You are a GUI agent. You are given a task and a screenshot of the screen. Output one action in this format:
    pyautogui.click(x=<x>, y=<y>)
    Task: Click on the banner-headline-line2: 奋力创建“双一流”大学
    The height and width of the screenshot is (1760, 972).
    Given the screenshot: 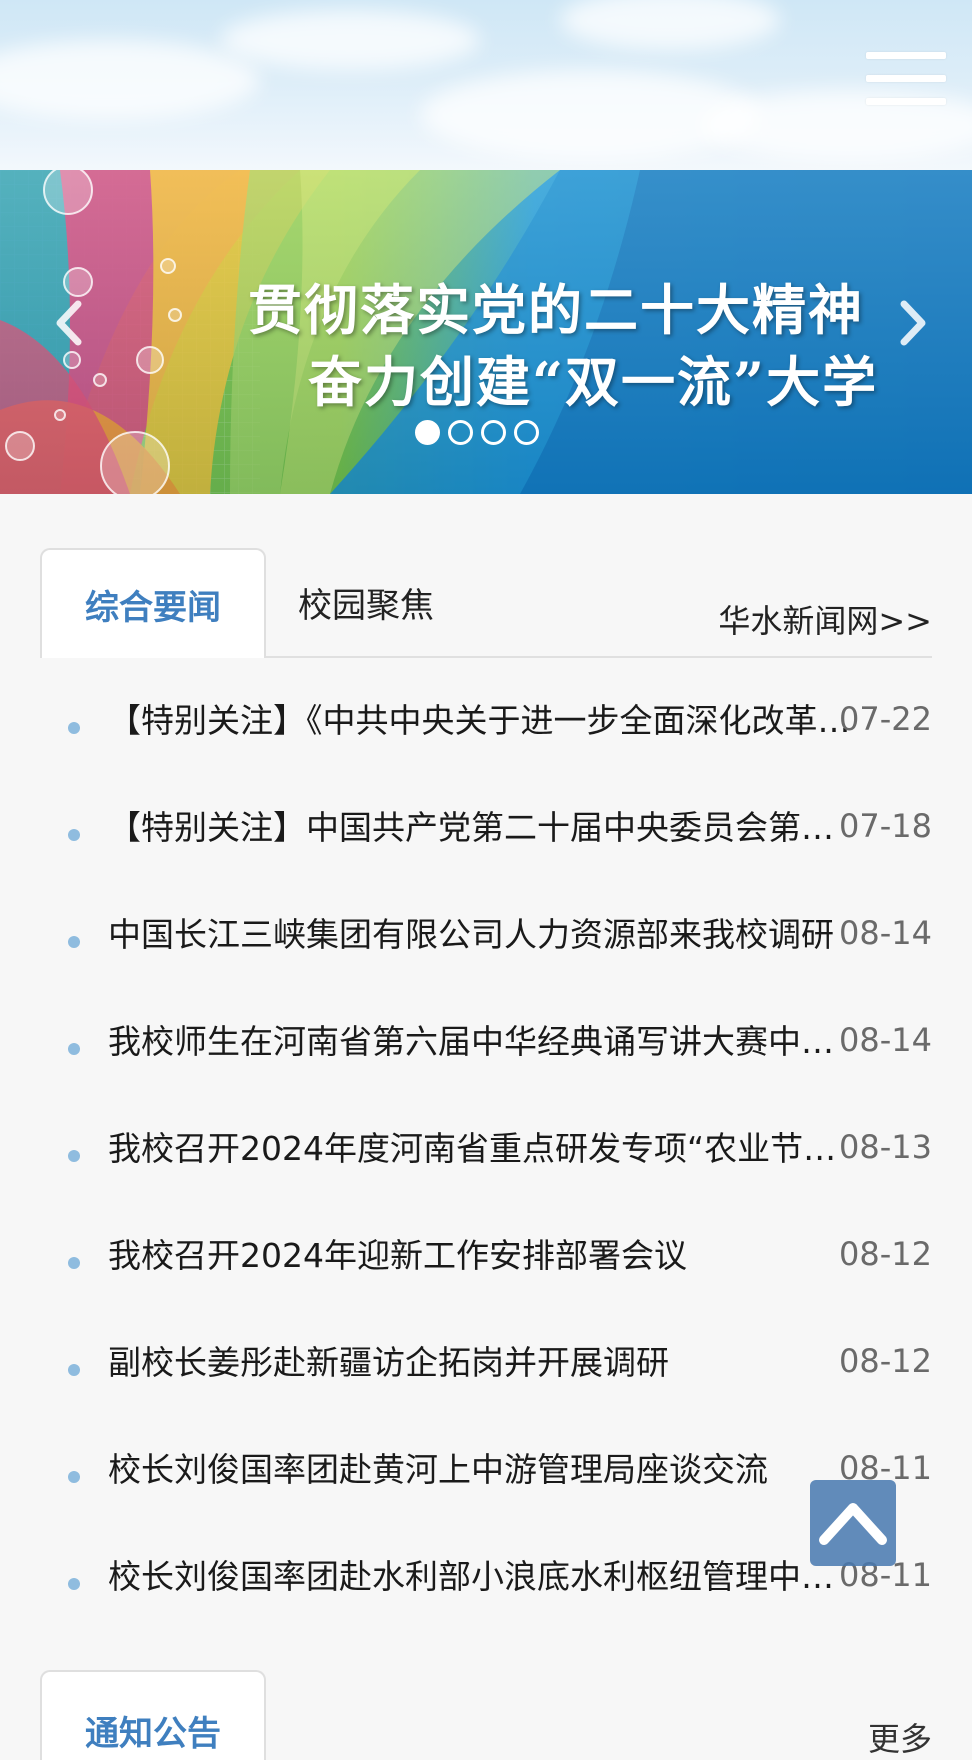 What is the action you would take?
    pyautogui.click(x=593, y=382)
    